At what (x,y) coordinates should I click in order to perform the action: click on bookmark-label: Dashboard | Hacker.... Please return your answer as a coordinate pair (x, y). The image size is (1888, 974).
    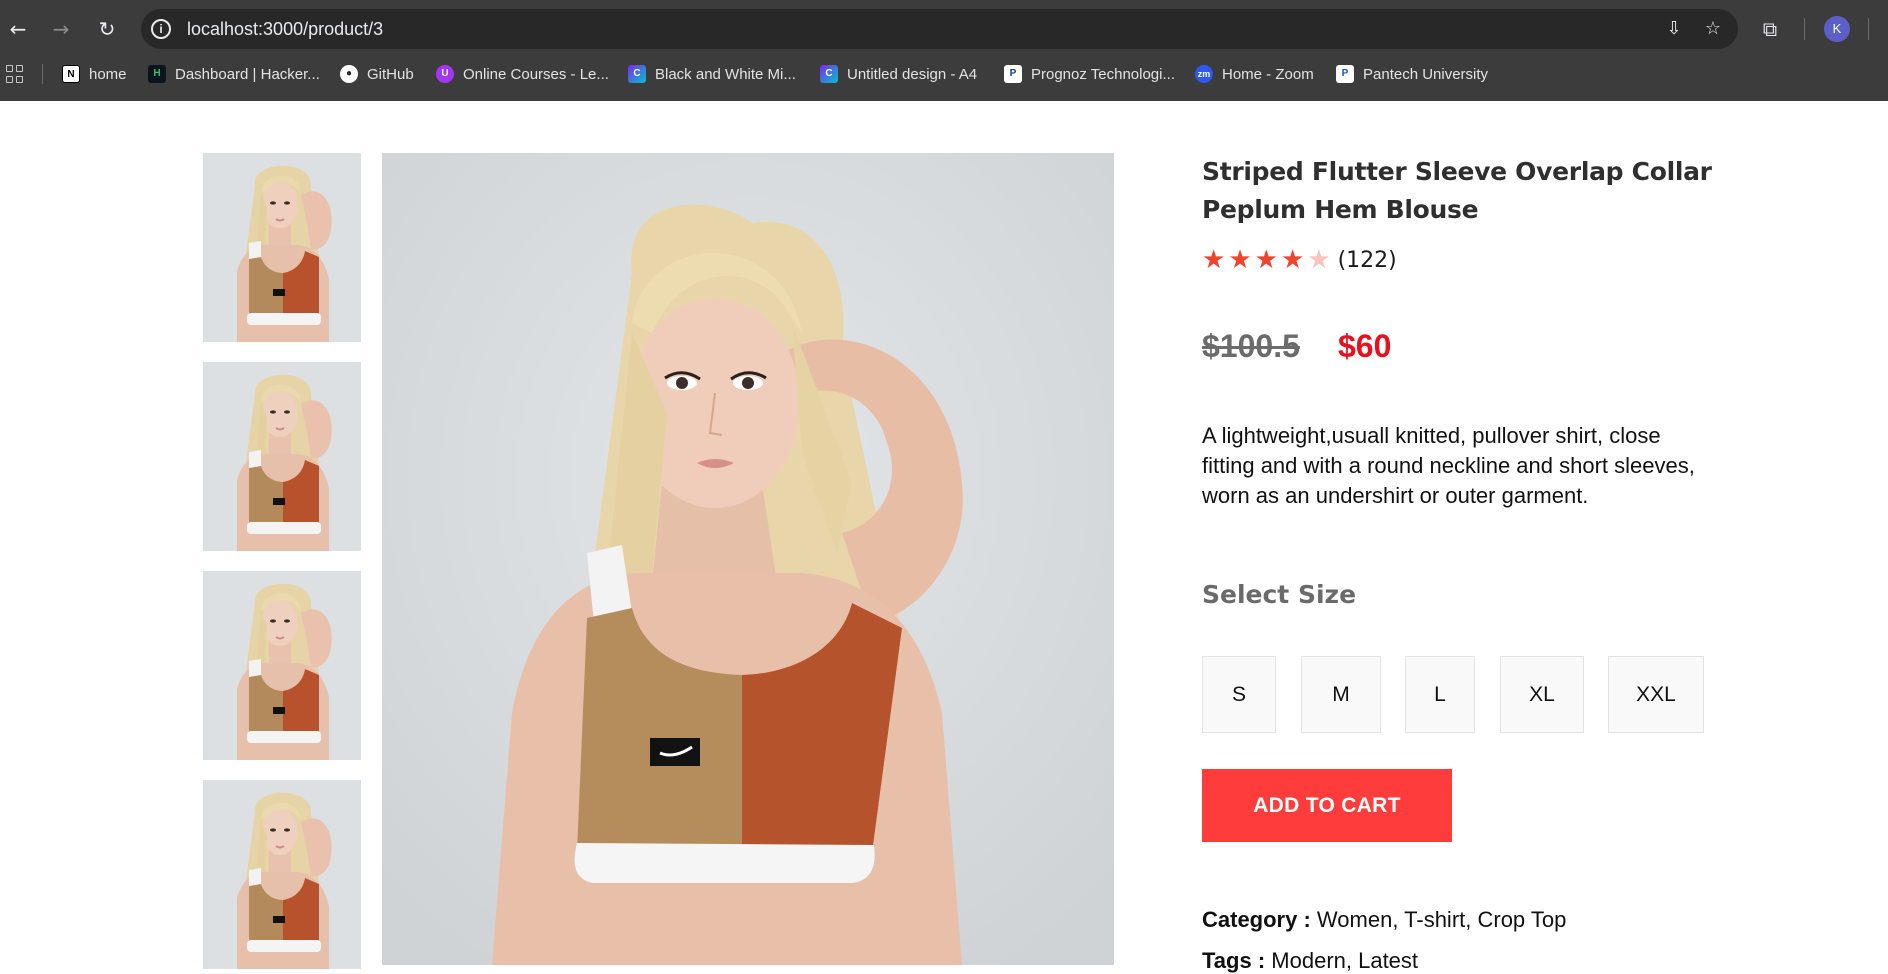
    Looking at the image, I should click on (247, 74).